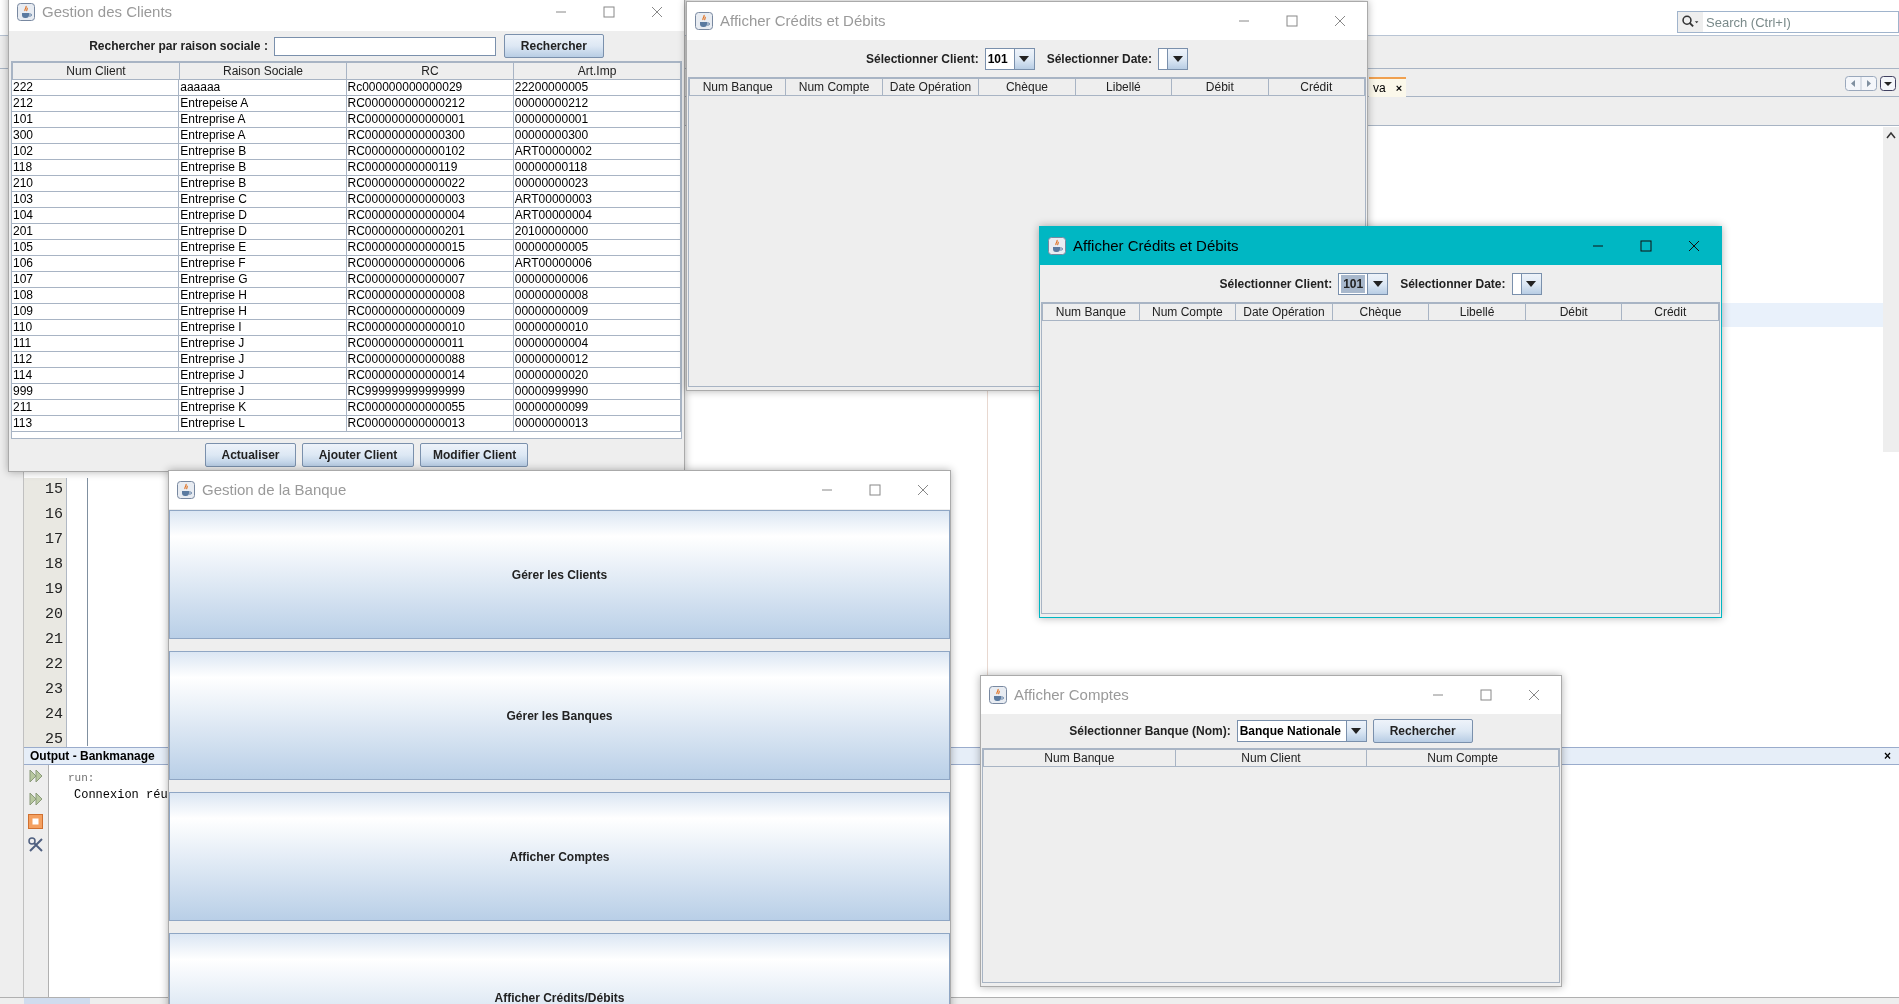 This screenshot has width=1899, height=1004. I want to click on field-label: Sélectionner Banque (Nom):, so click(1150, 731).